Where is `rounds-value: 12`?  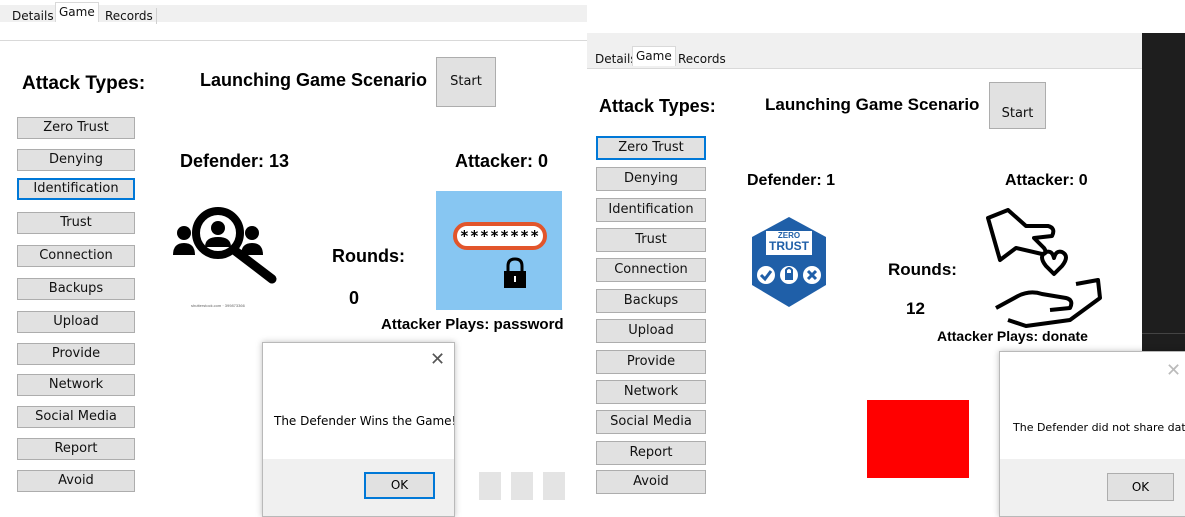 rounds-value: 12 is located at coordinates (915, 308).